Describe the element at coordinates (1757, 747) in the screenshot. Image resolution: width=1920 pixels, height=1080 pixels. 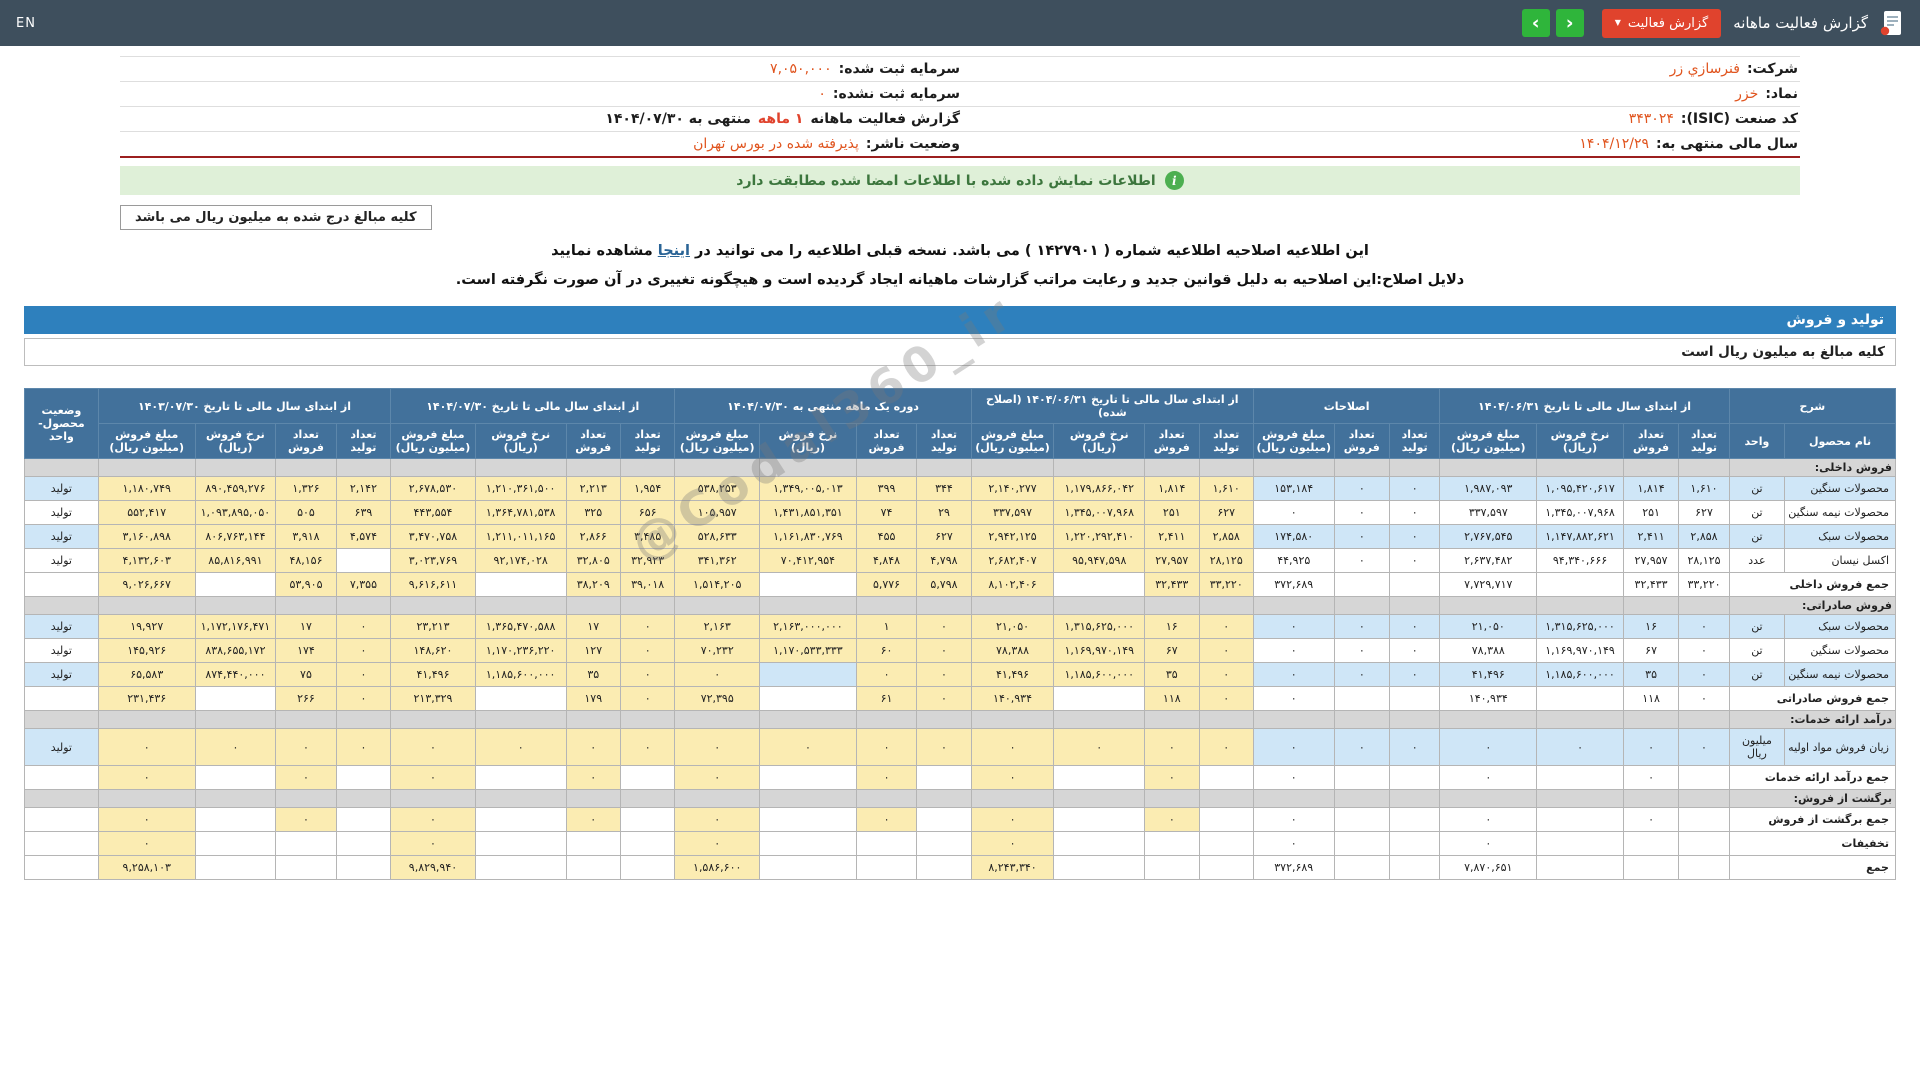
I see `unit-cell: میلیون ریال` at that location.